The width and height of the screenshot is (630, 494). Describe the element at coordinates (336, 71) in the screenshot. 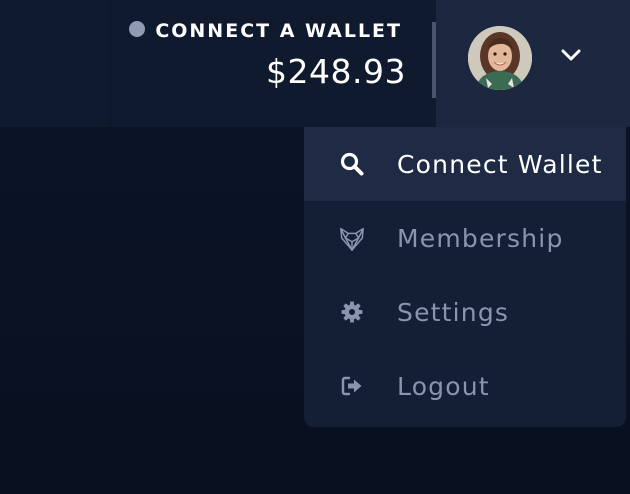

I see `wallet-balance: $248.93` at that location.